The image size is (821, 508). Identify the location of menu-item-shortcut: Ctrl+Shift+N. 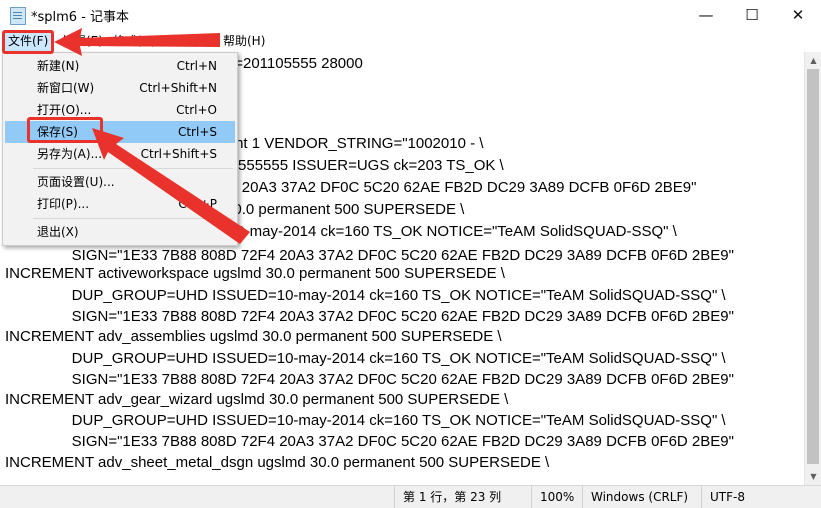
(178, 88).